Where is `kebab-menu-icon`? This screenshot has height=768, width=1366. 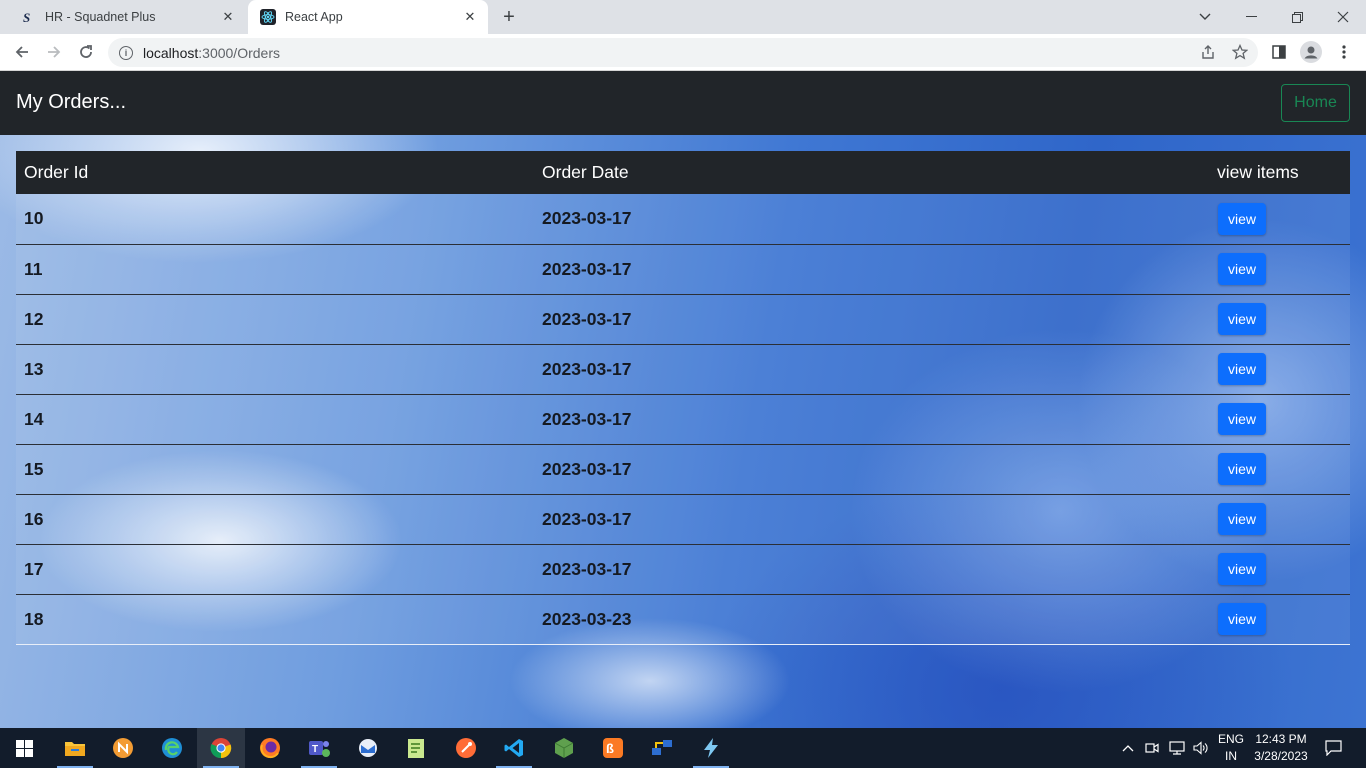 kebab-menu-icon is located at coordinates (1344, 52).